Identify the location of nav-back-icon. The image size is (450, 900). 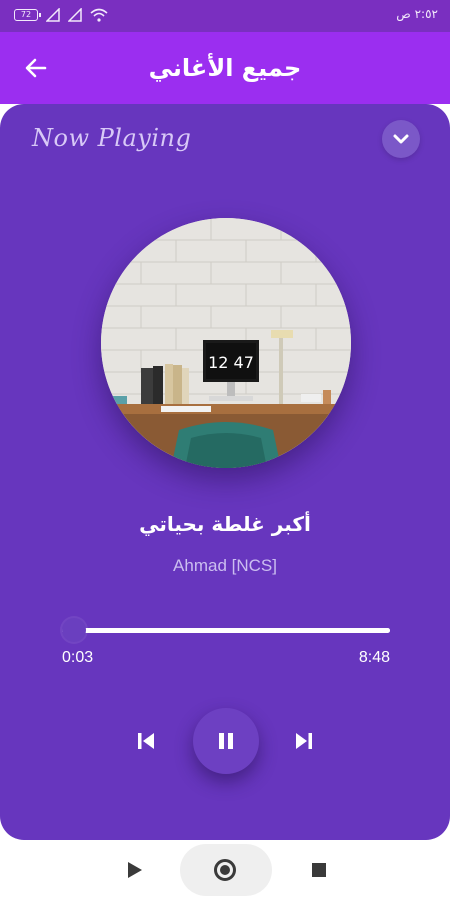
(134, 870).